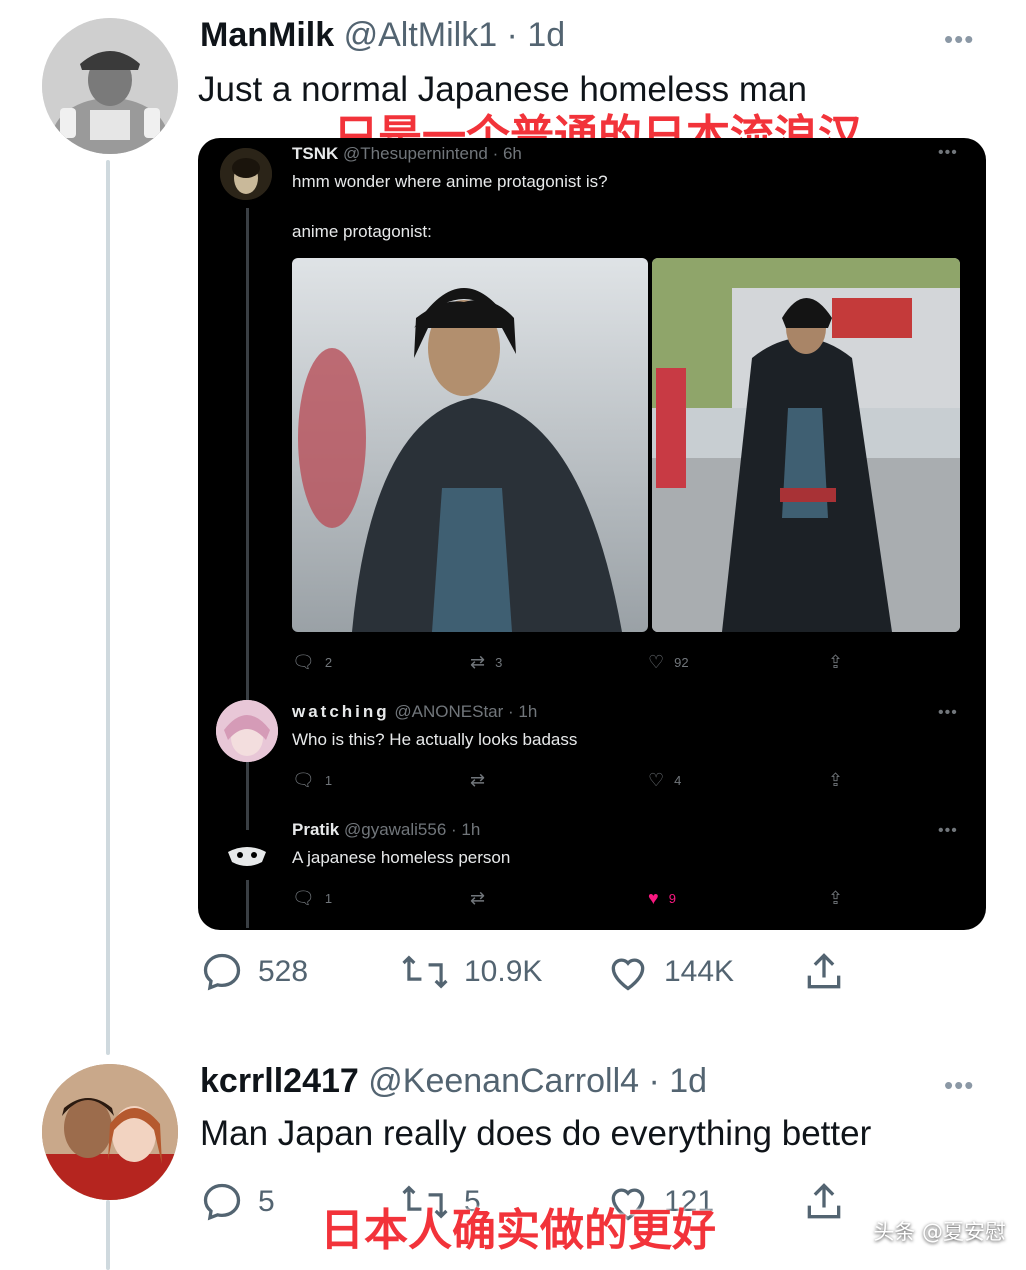 This screenshot has height=1270, width=1026. What do you see at coordinates (668, 662) in the screenshot?
I see `like-icon: ♡ 92` at bounding box center [668, 662].